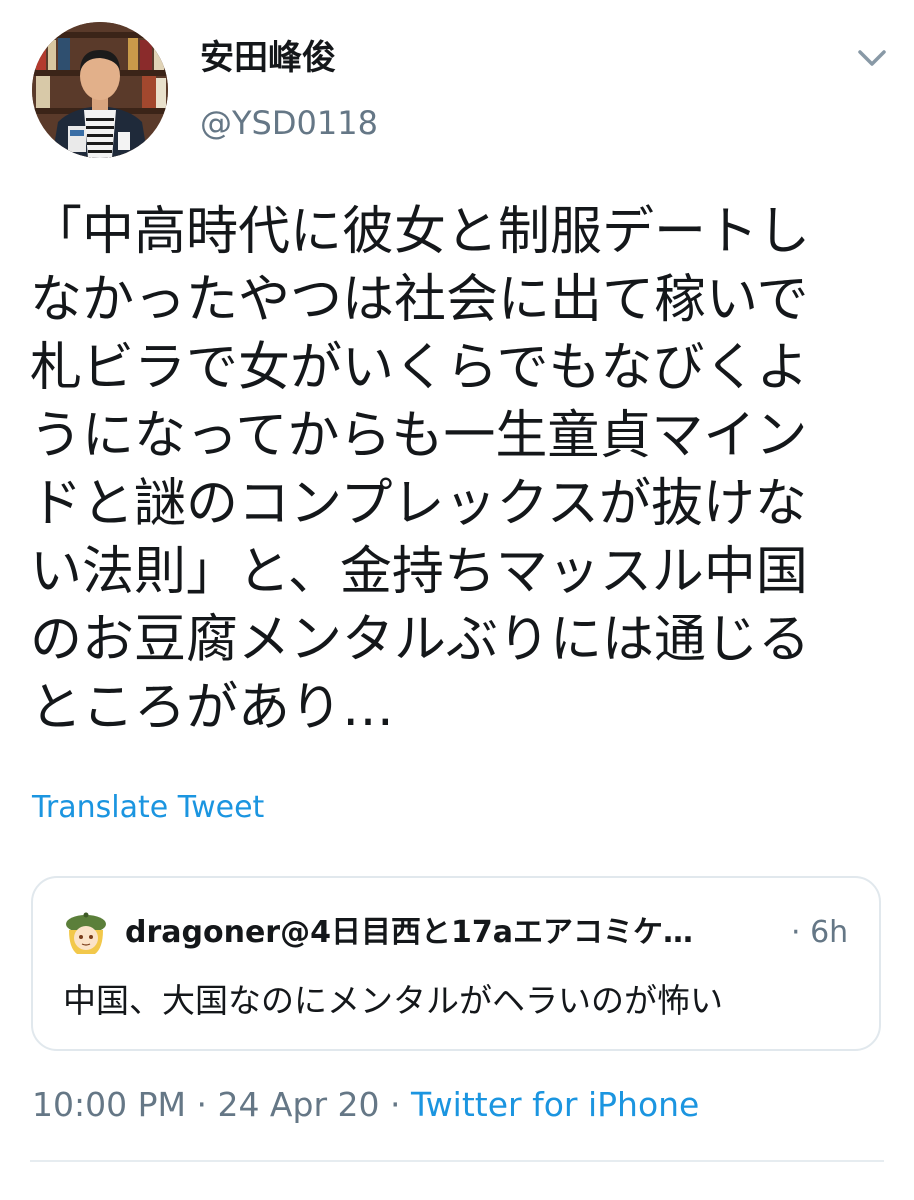 This screenshot has width=914, height=1200. I want to click on avatar, so click(100, 90).